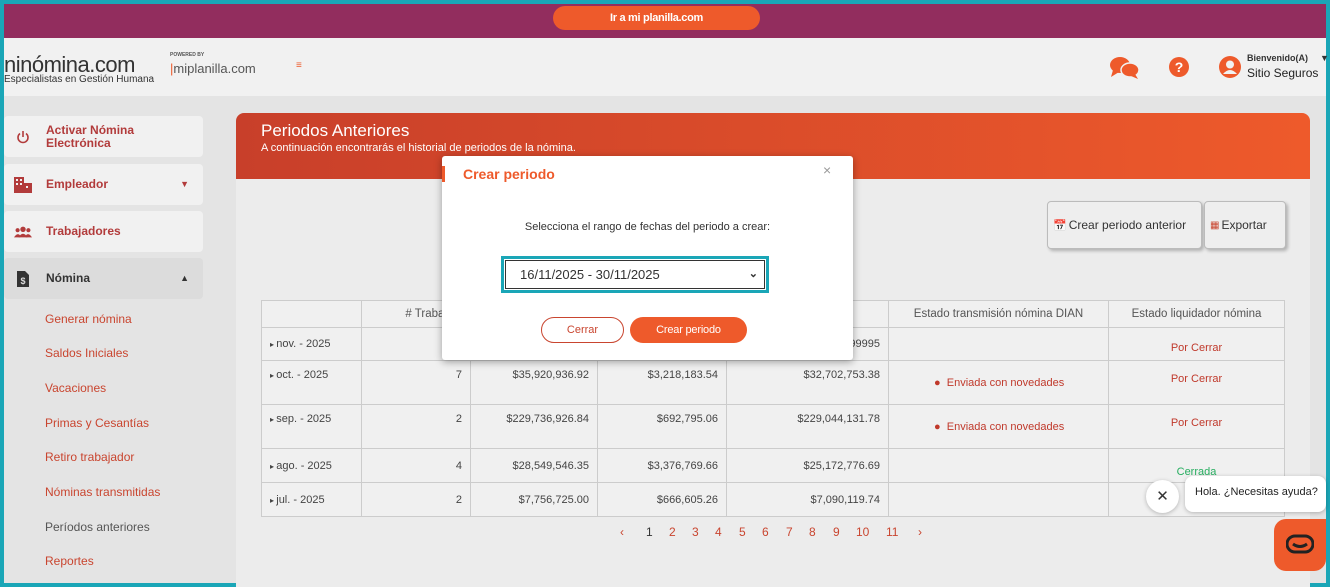 The width and height of the screenshot is (1330, 587). I want to click on create-period-button: Crear periodo, so click(688, 330).